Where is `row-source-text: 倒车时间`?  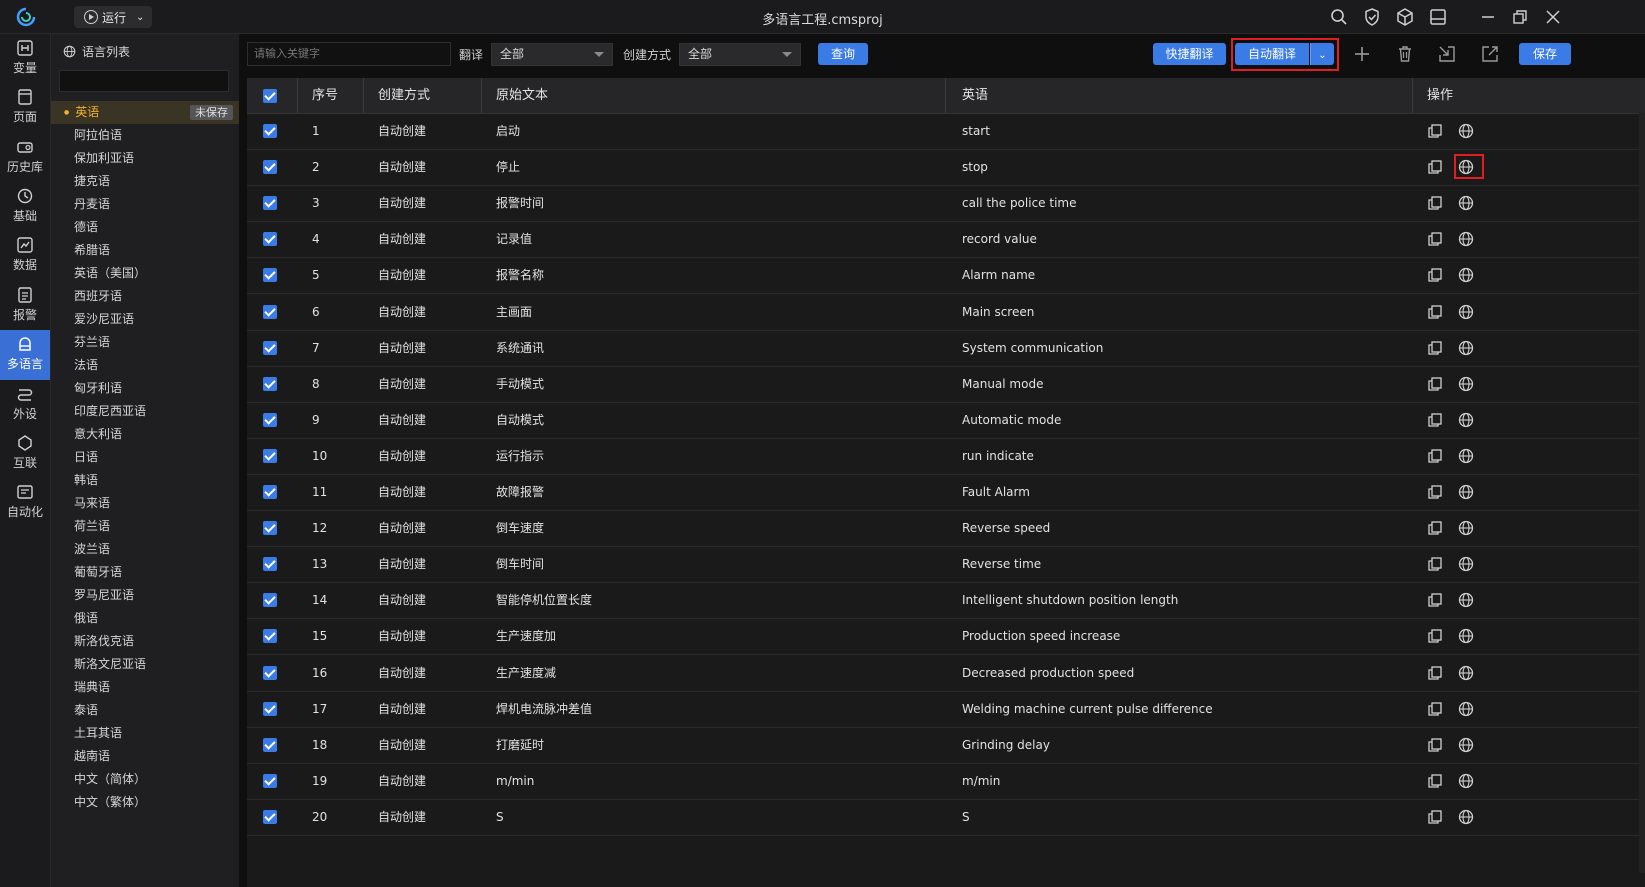 row-source-text: 倒车时间 is located at coordinates (520, 564).